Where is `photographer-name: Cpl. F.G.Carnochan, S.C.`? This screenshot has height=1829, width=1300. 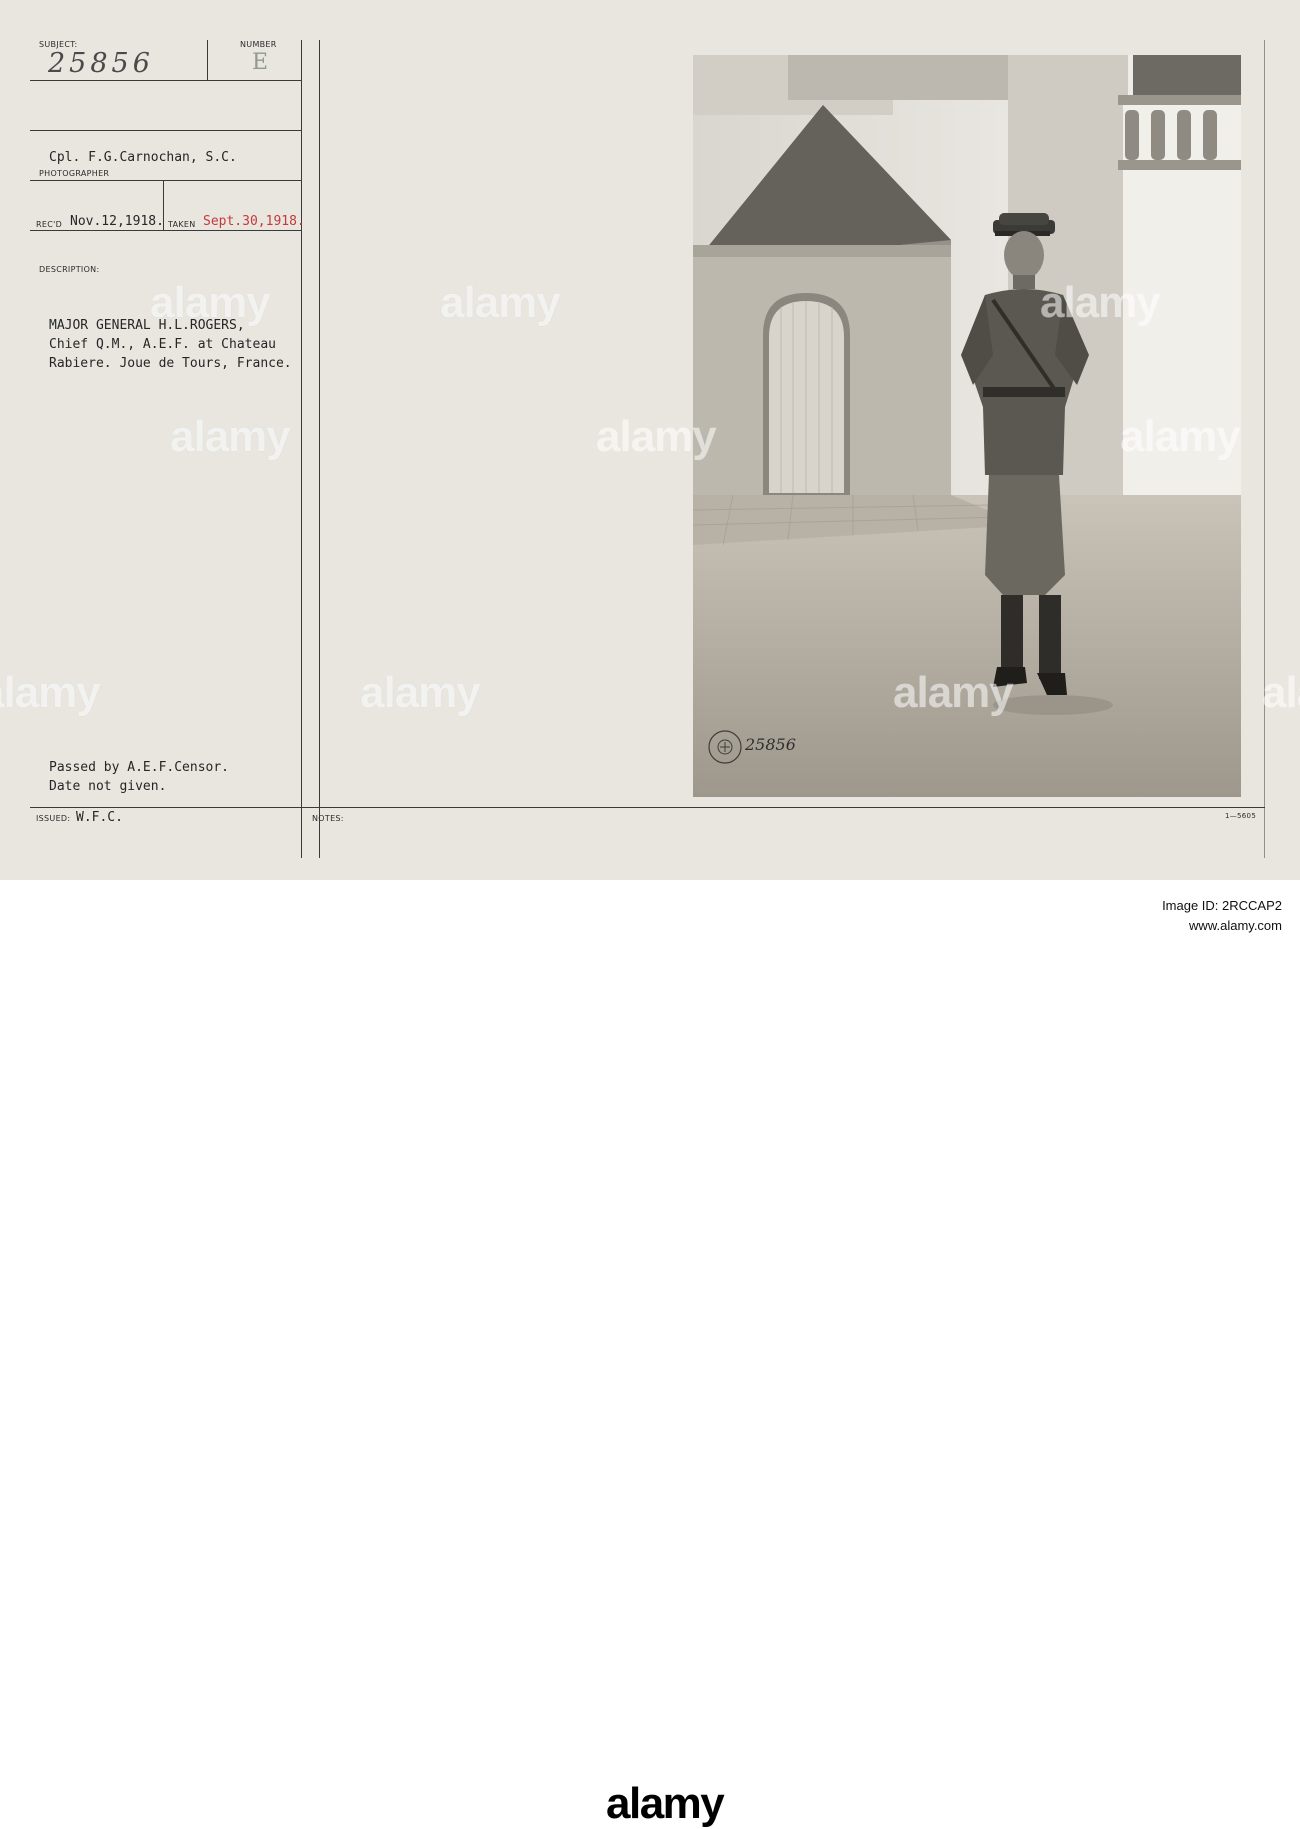 photographer-name: Cpl. F.G.Carnochan, S.C. is located at coordinates (143, 157).